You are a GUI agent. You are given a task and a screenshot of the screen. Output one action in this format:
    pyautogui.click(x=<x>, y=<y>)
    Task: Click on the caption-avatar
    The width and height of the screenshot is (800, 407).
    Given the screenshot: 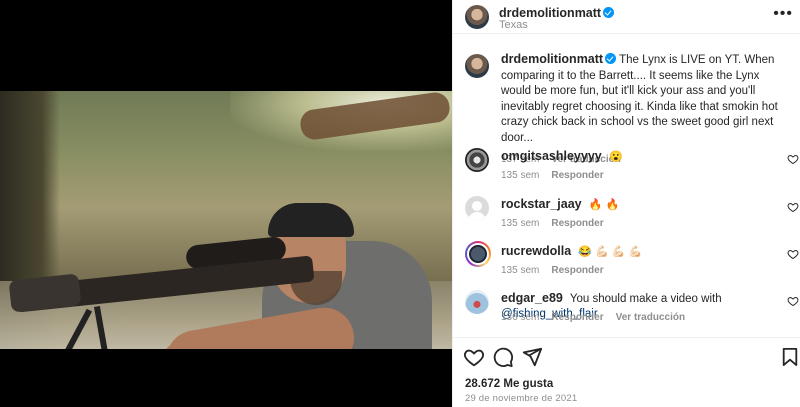 What is the action you would take?
    pyautogui.click(x=477, y=66)
    